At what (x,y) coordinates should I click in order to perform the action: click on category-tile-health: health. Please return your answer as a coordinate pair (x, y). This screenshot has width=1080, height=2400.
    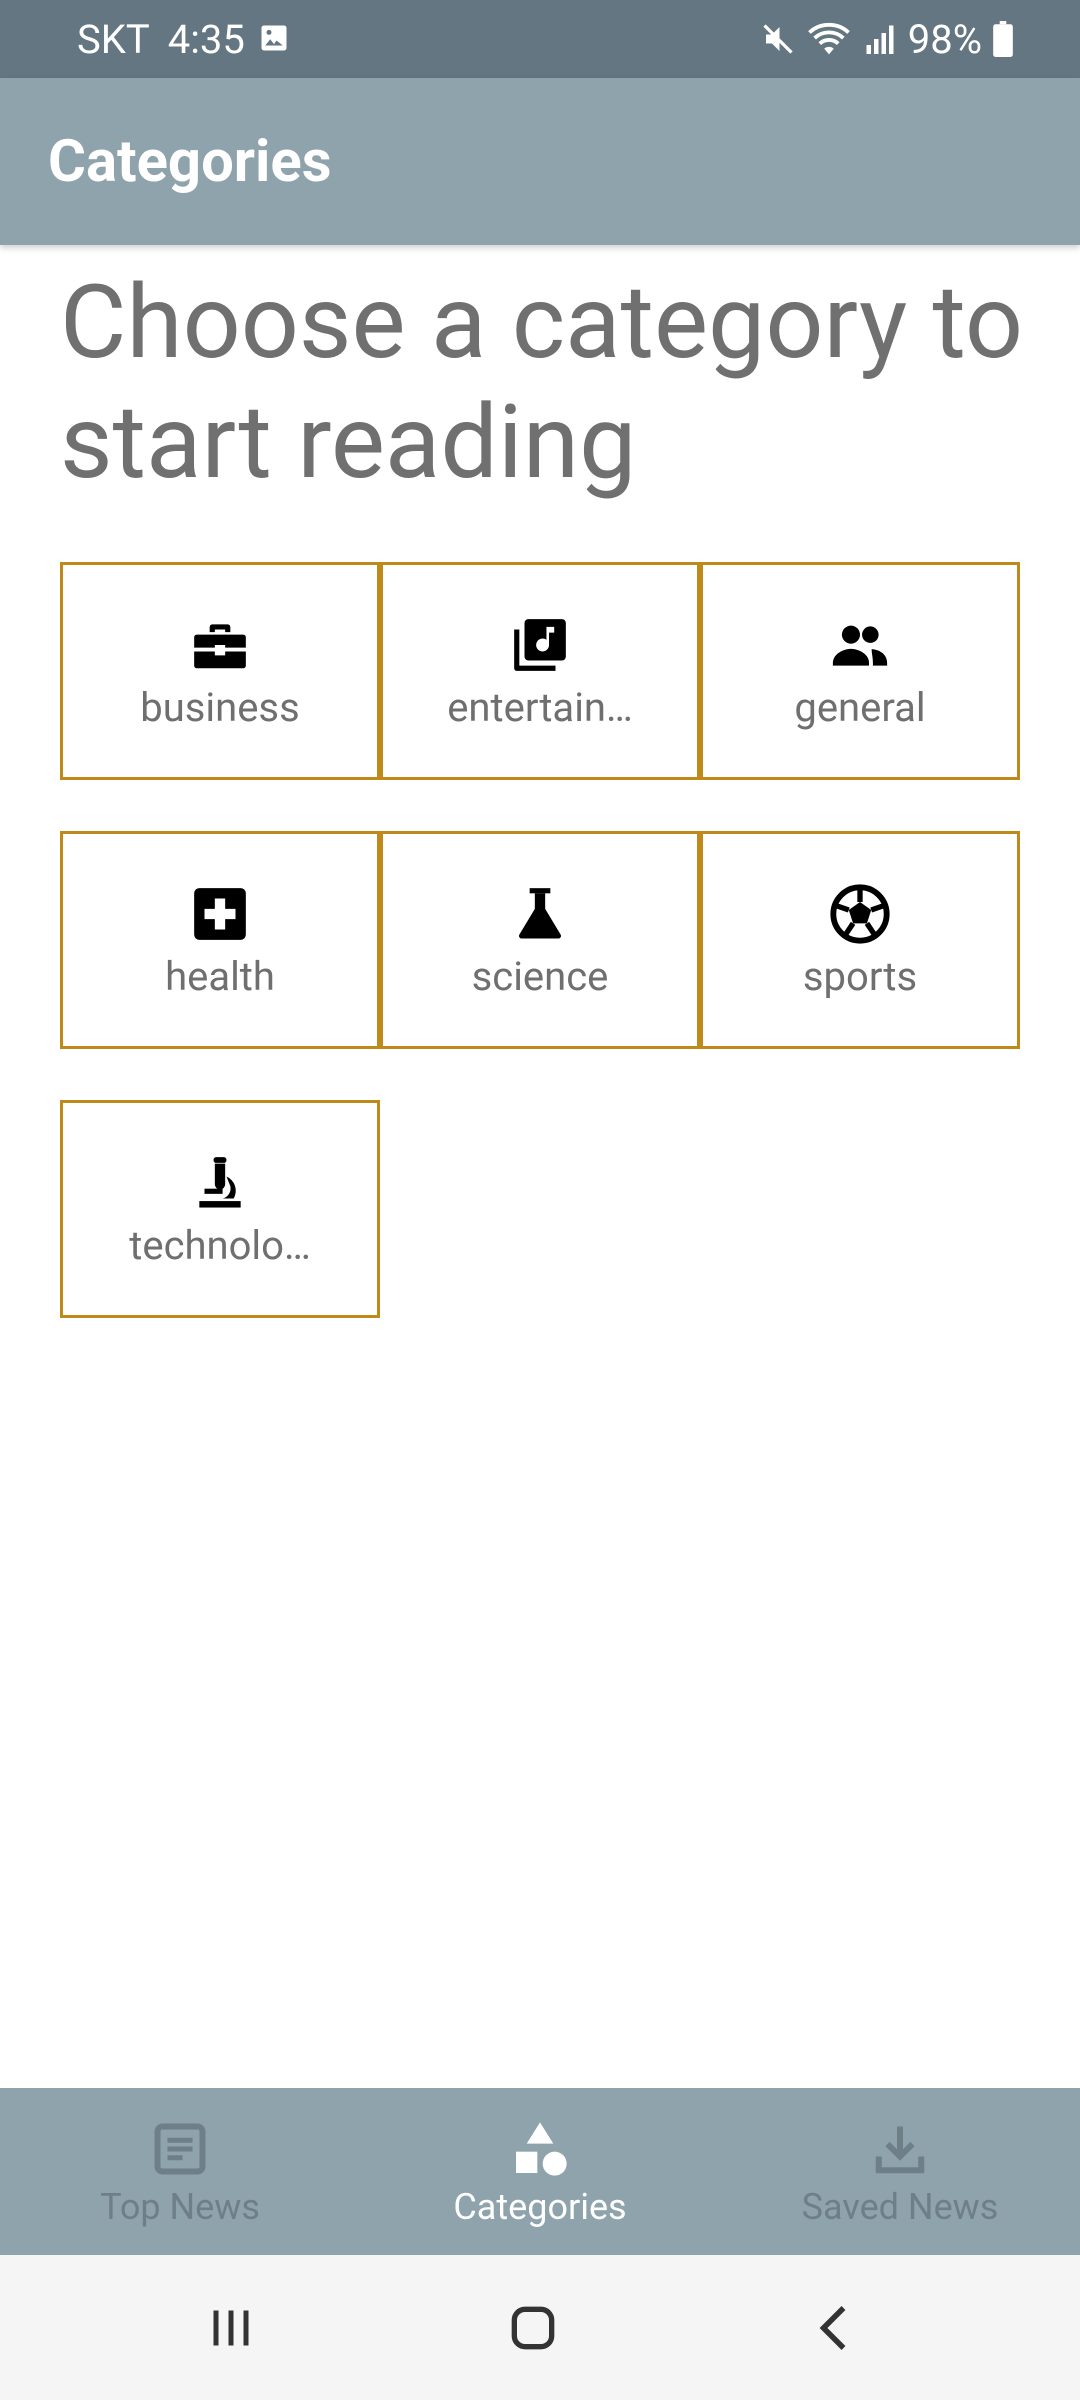
    Looking at the image, I should click on (220, 940).